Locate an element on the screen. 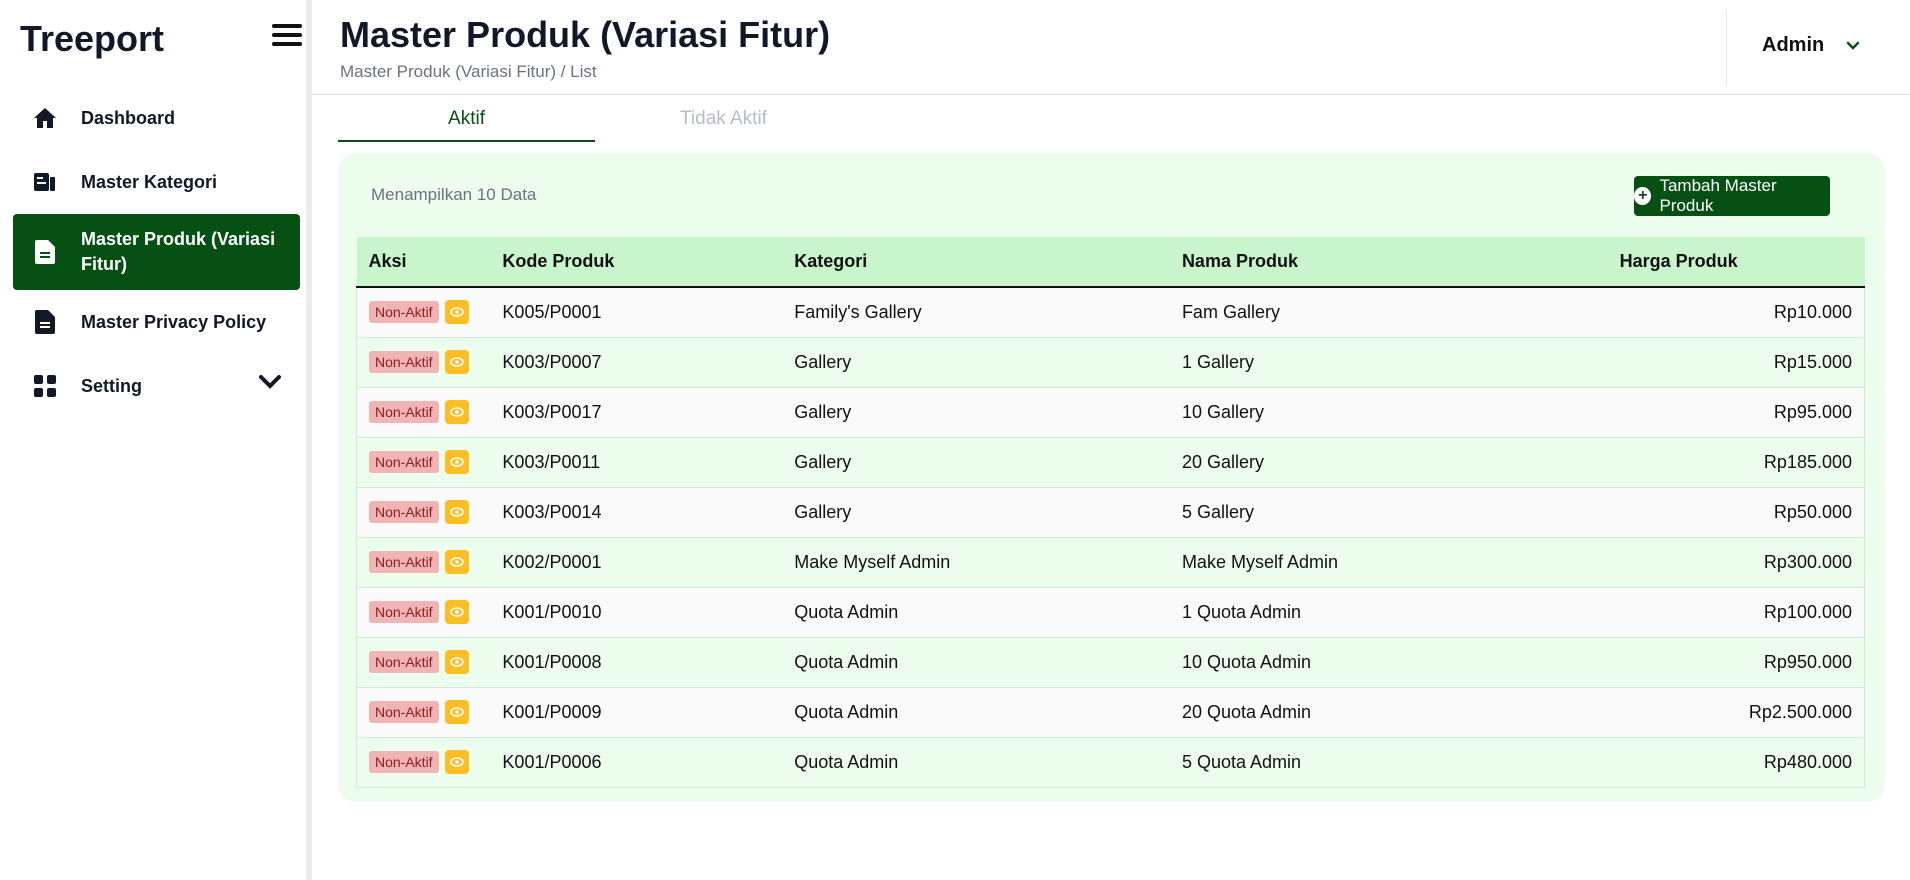 The width and height of the screenshot is (1910, 880). sidebar-item-dashboard: Dashboard is located at coordinates (156, 118).